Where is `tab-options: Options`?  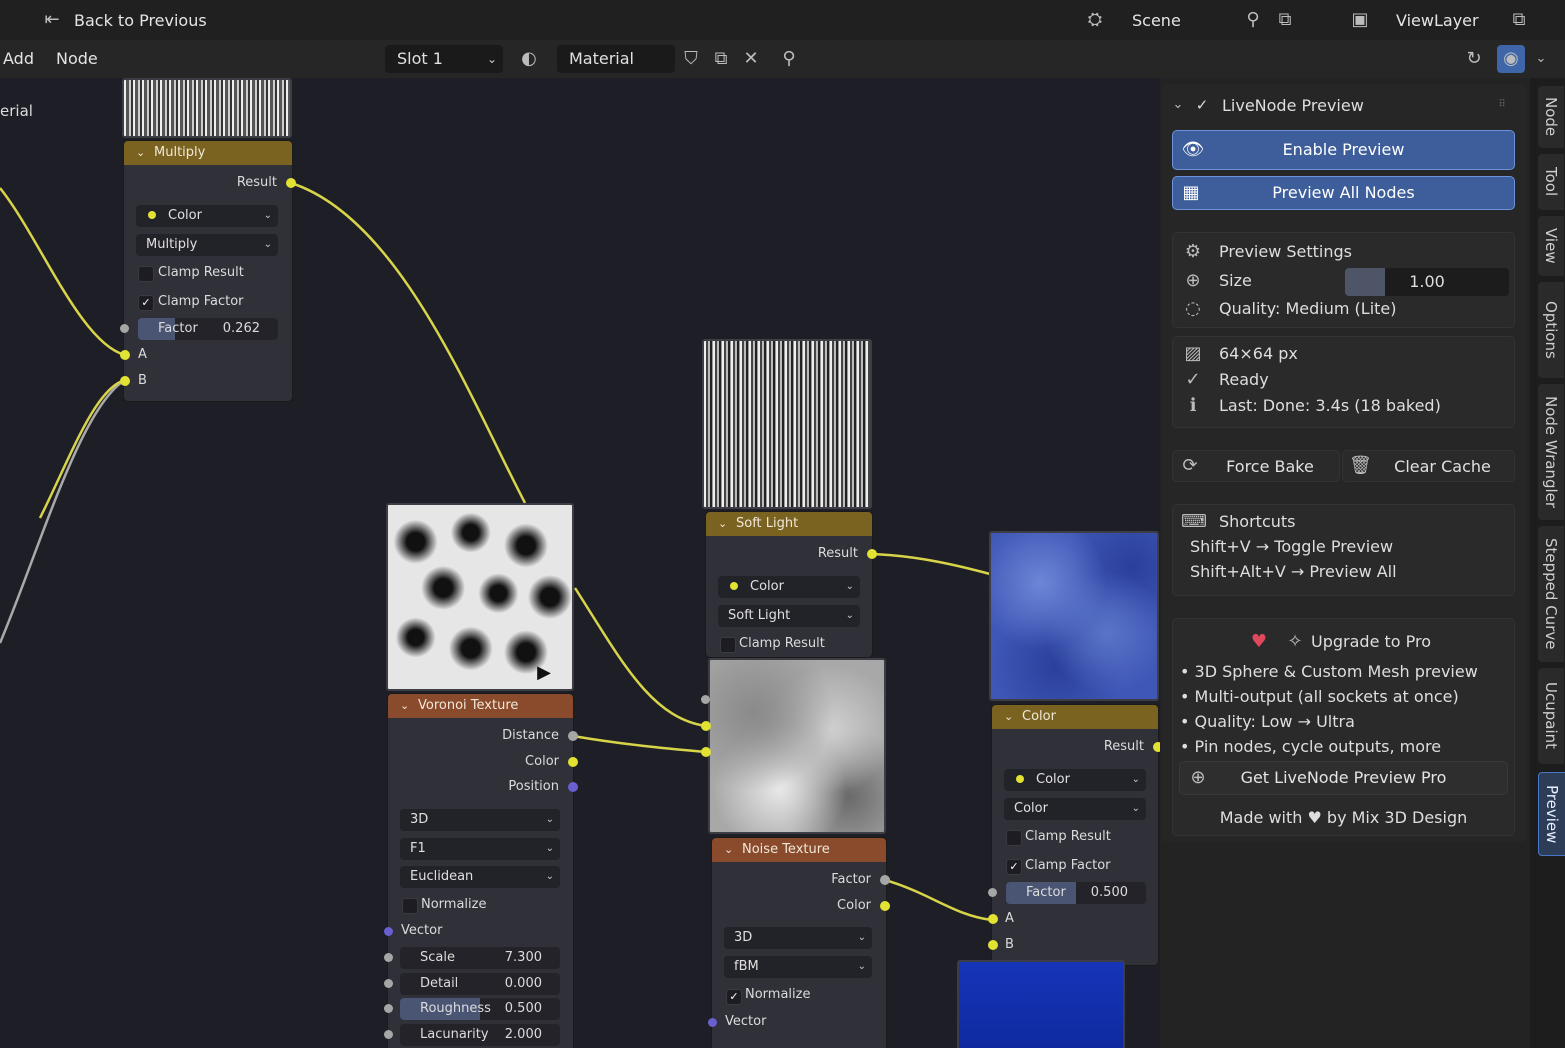 tab-options: Options is located at coordinates (1551, 330).